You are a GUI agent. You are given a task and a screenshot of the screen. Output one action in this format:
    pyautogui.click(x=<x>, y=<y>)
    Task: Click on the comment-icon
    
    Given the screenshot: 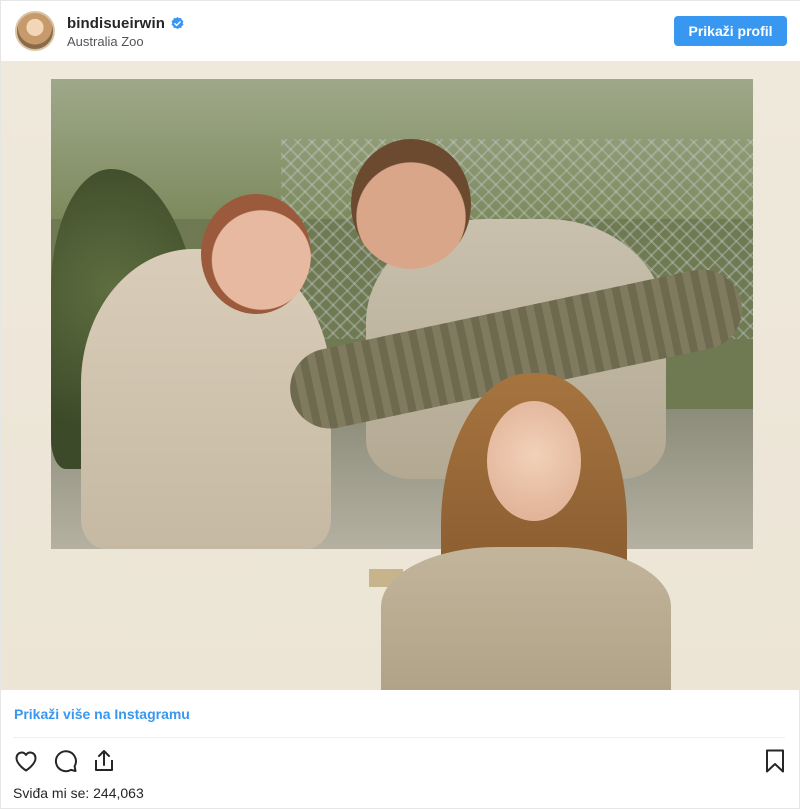 What is the action you would take?
    pyautogui.click(x=65, y=761)
    